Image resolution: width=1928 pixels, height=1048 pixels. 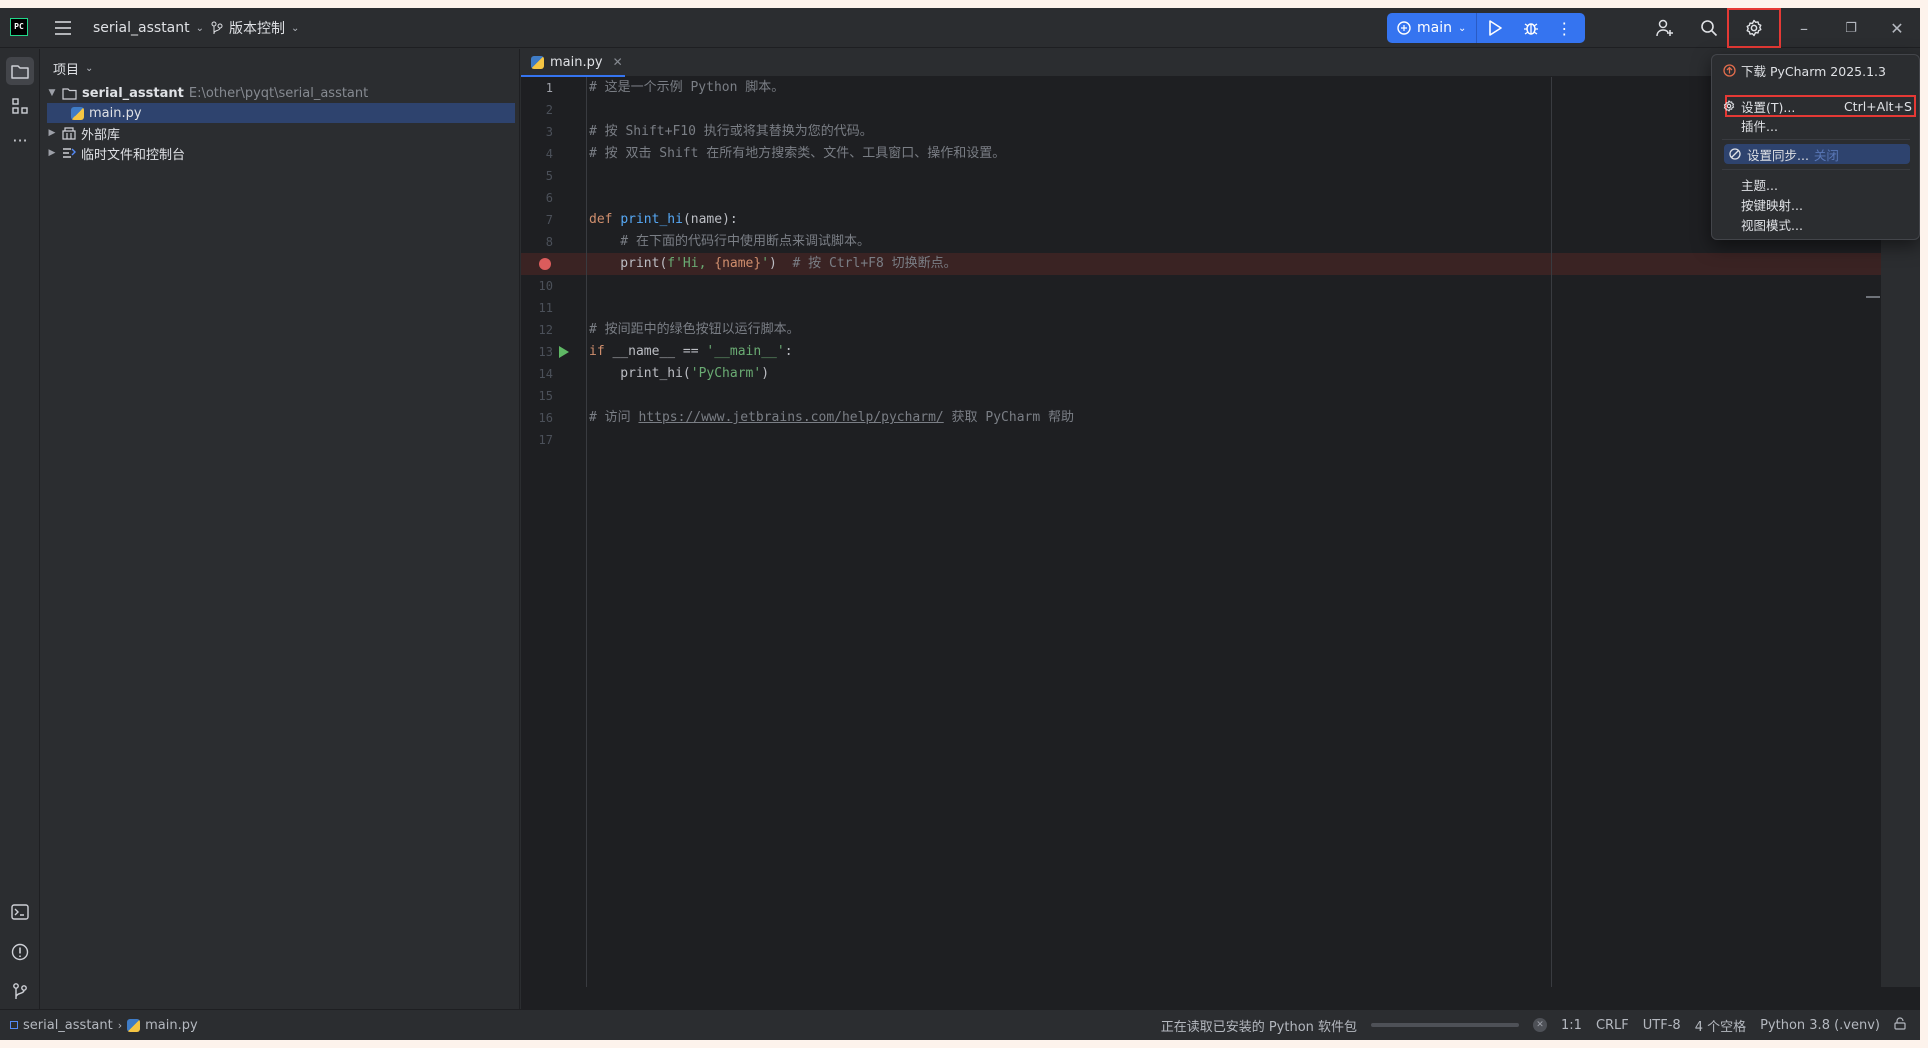 I want to click on tree-item-label: serial_asstant, so click(x=133, y=93).